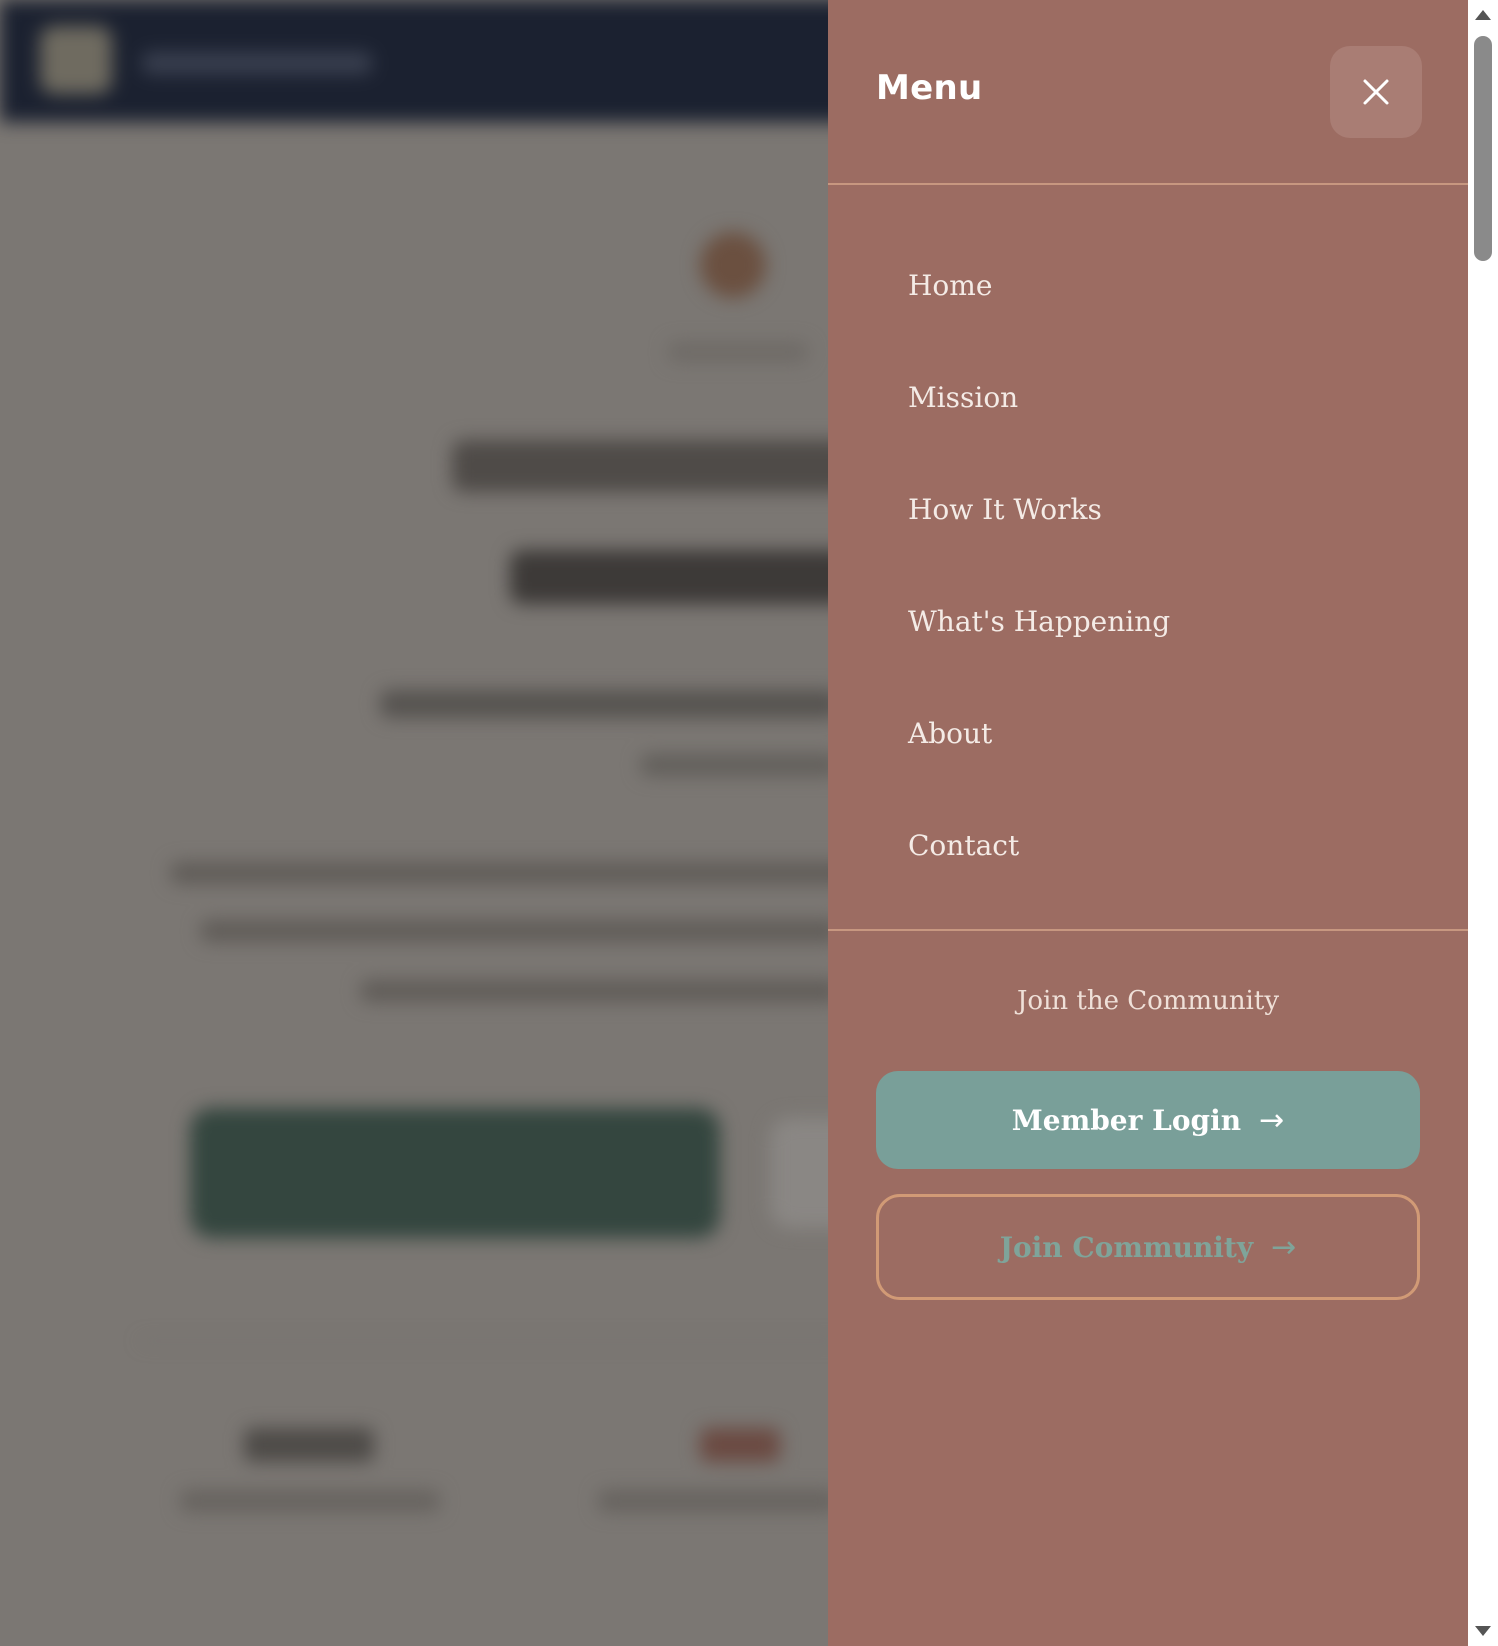 The height and width of the screenshot is (1646, 1498). What do you see at coordinates (1039, 621) in the screenshot?
I see `nav-item-whats-happening: What's Happening` at bounding box center [1039, 621].